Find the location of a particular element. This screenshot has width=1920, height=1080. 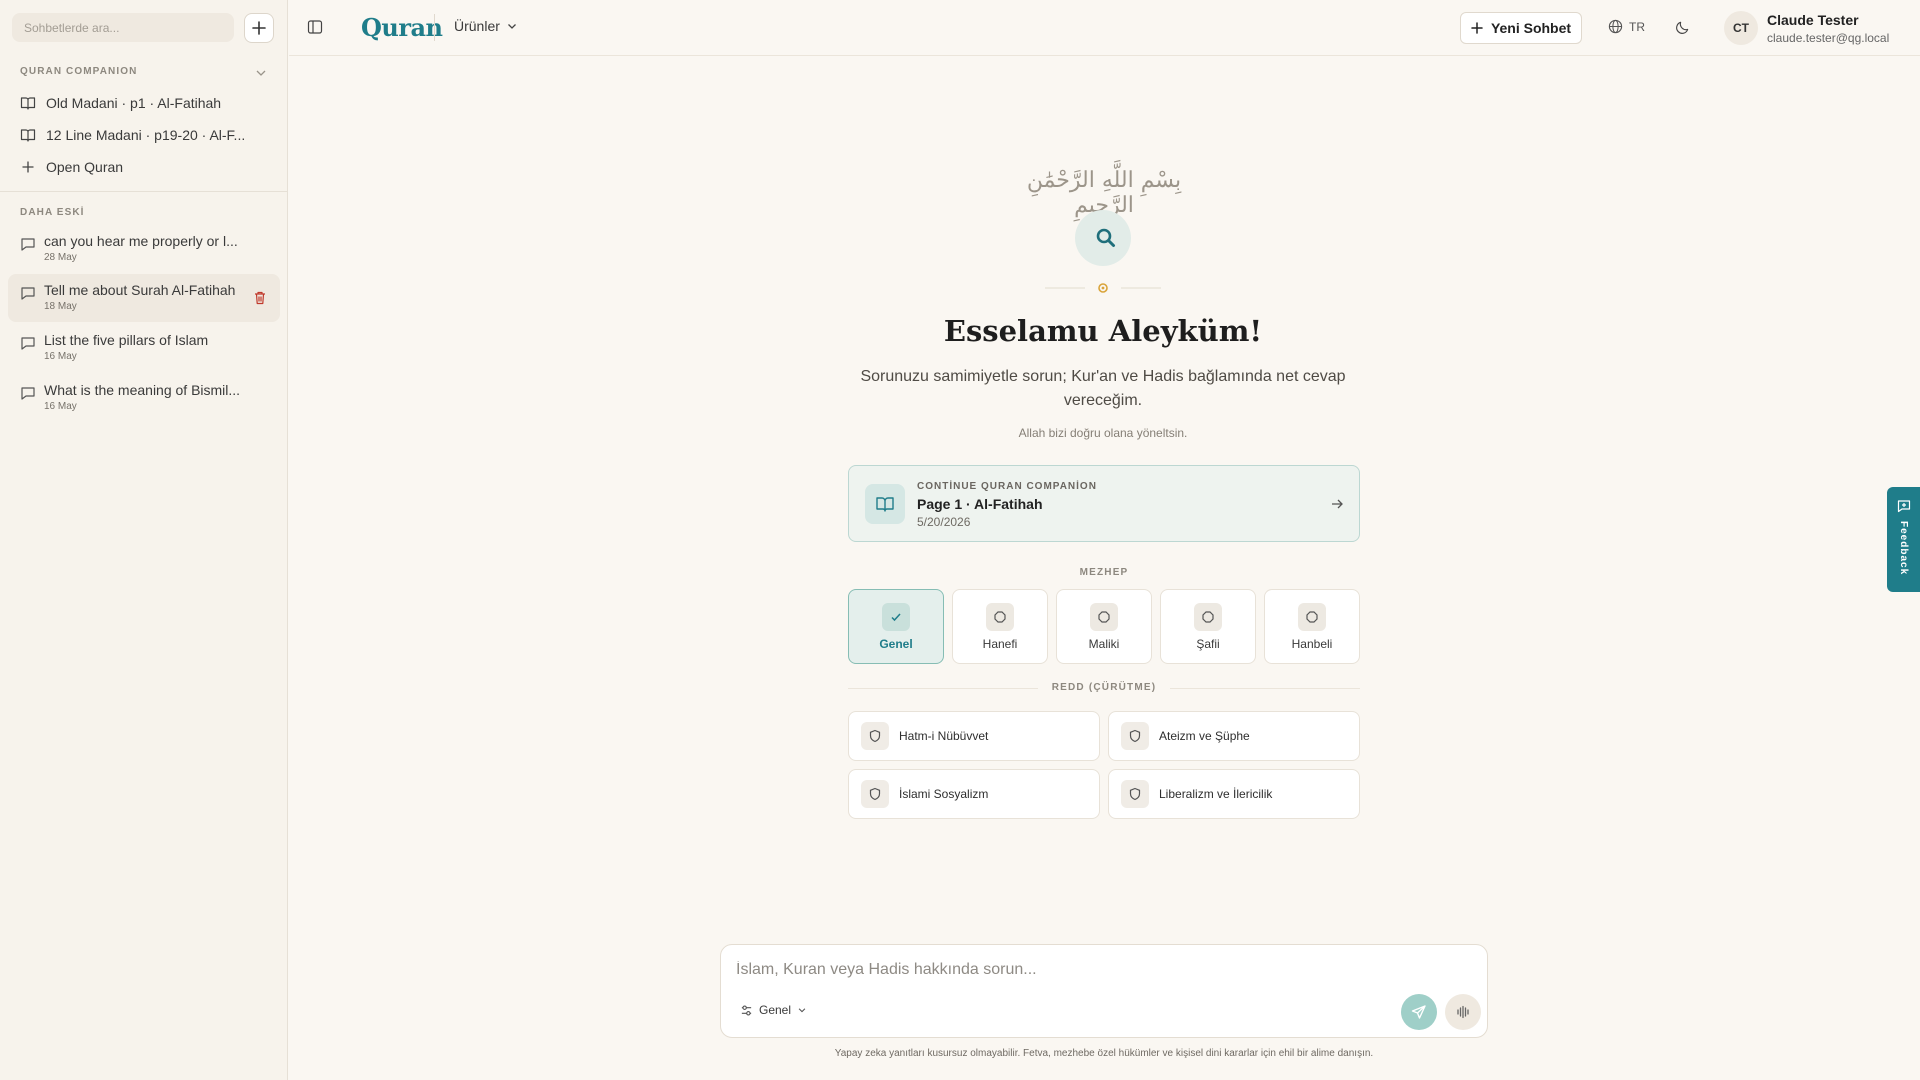

redd-option-hatm-i-nubuvvet: Hatm-i Nübüvvet is located at coordinates (974, 736).